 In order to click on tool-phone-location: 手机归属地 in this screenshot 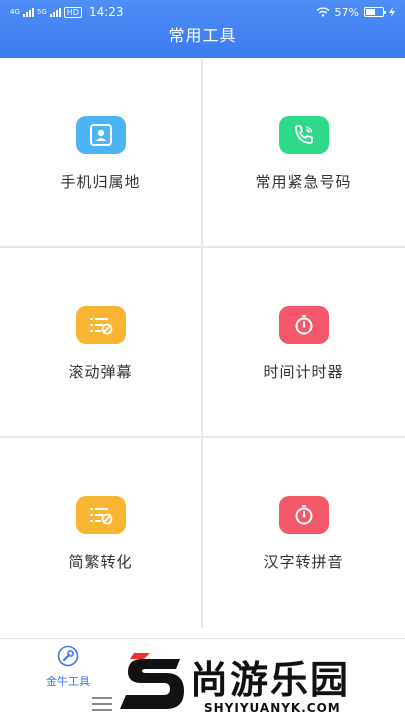, I will do `click(100, 152)`.